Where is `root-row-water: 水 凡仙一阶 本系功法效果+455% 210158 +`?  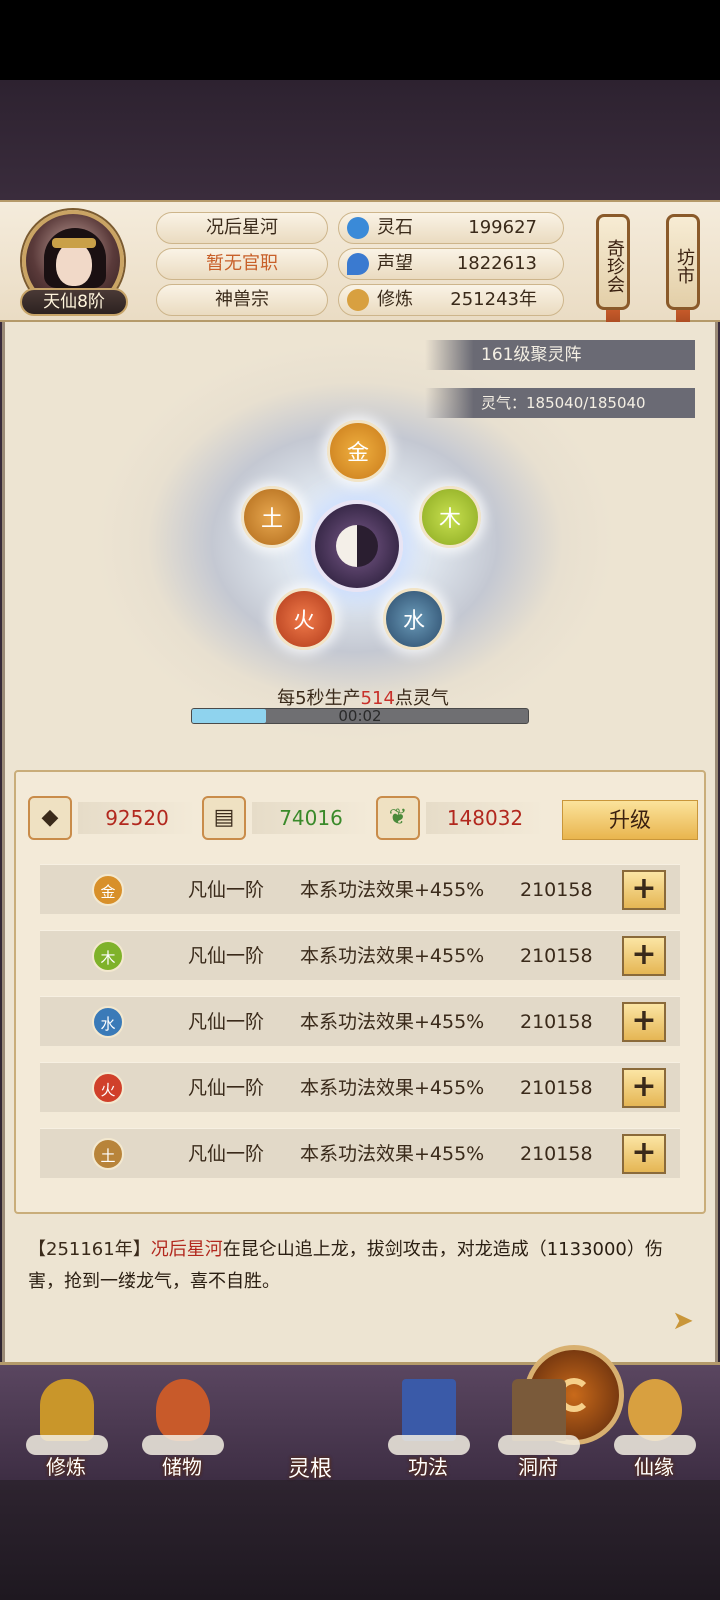
root-row-water: 水 凡仙一阶 本系功法效果+455% 210158 + is located at coordinates (360, 1021).